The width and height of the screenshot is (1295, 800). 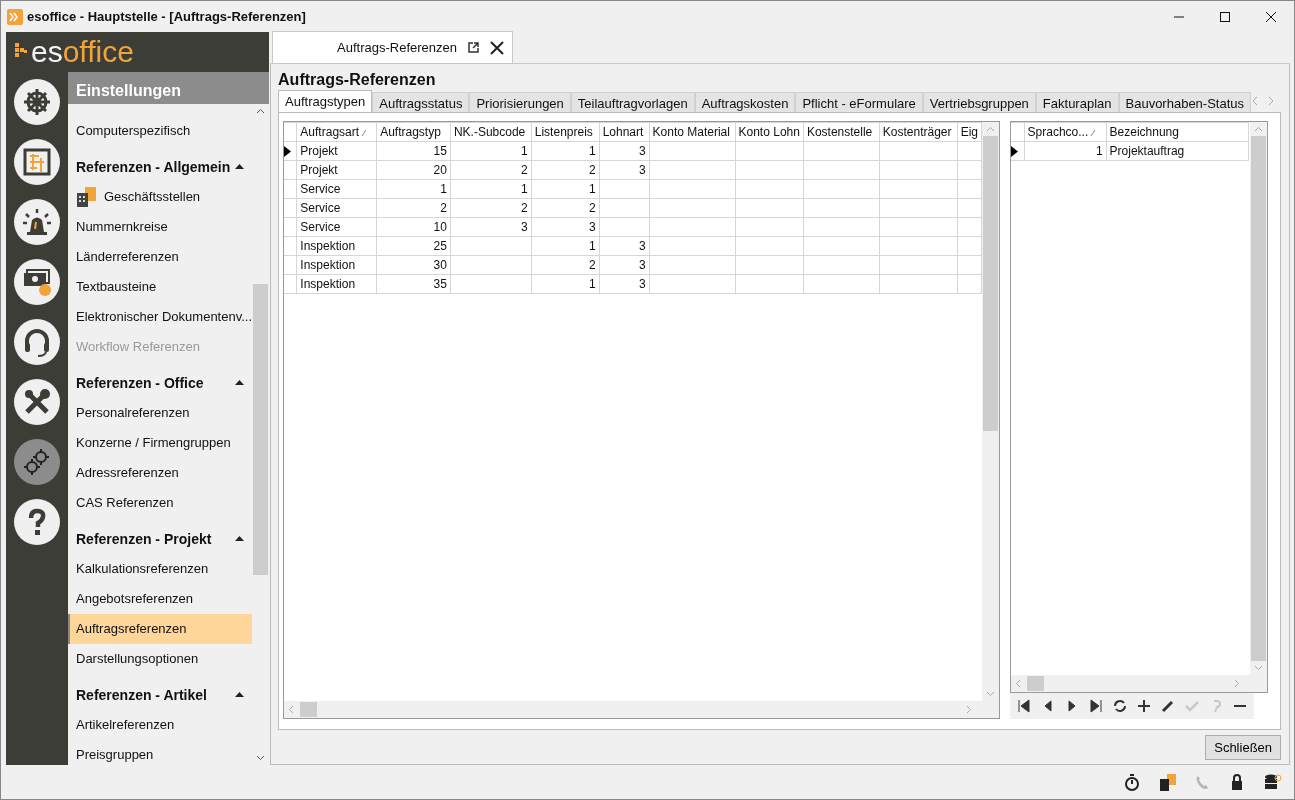 I want to click on column-header: Kostenträger, so click(x=918, y=132).